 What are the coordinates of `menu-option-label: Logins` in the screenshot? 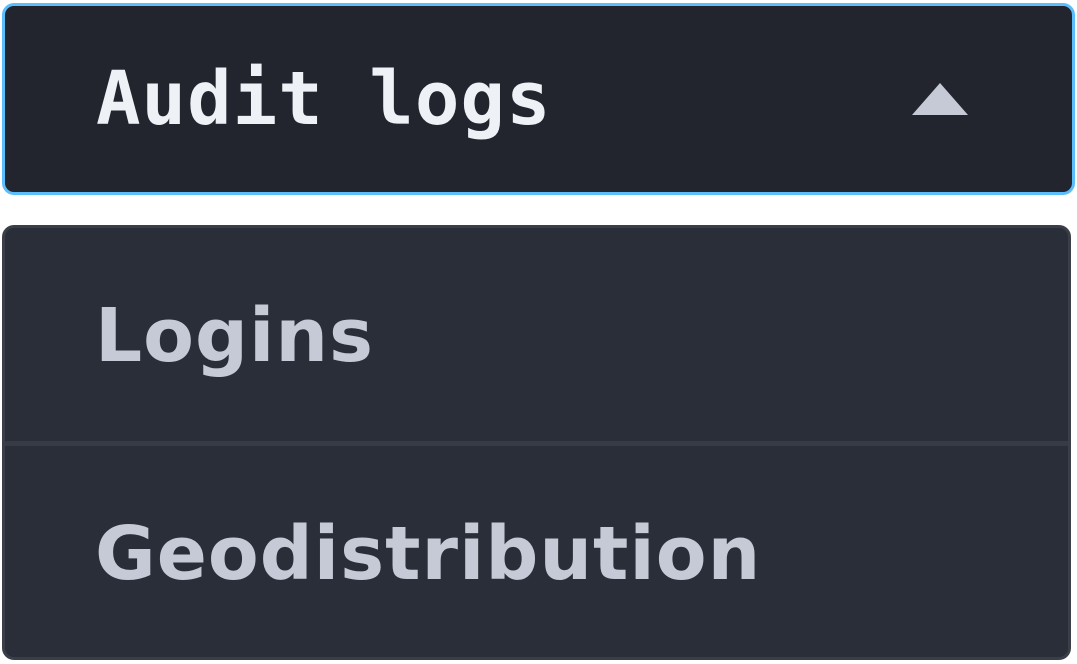 It's located at (235, 335).